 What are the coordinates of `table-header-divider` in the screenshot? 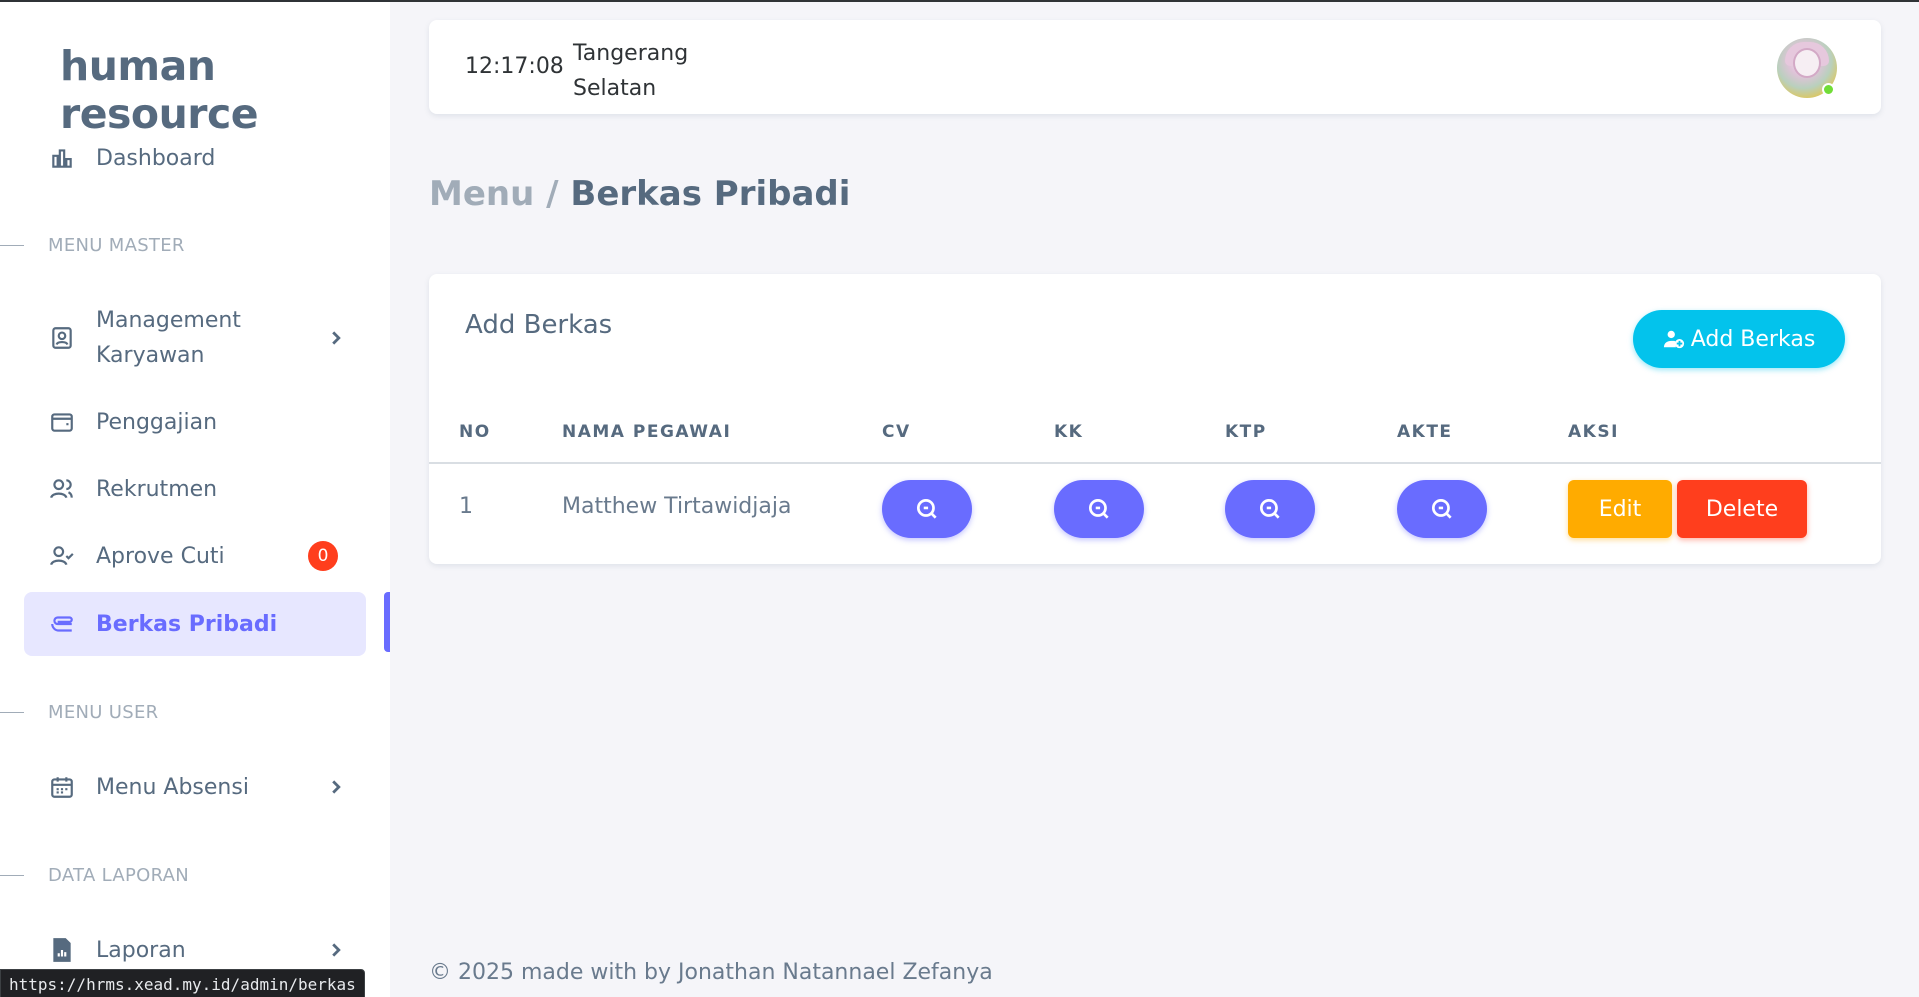 It's located at (1155, 463).